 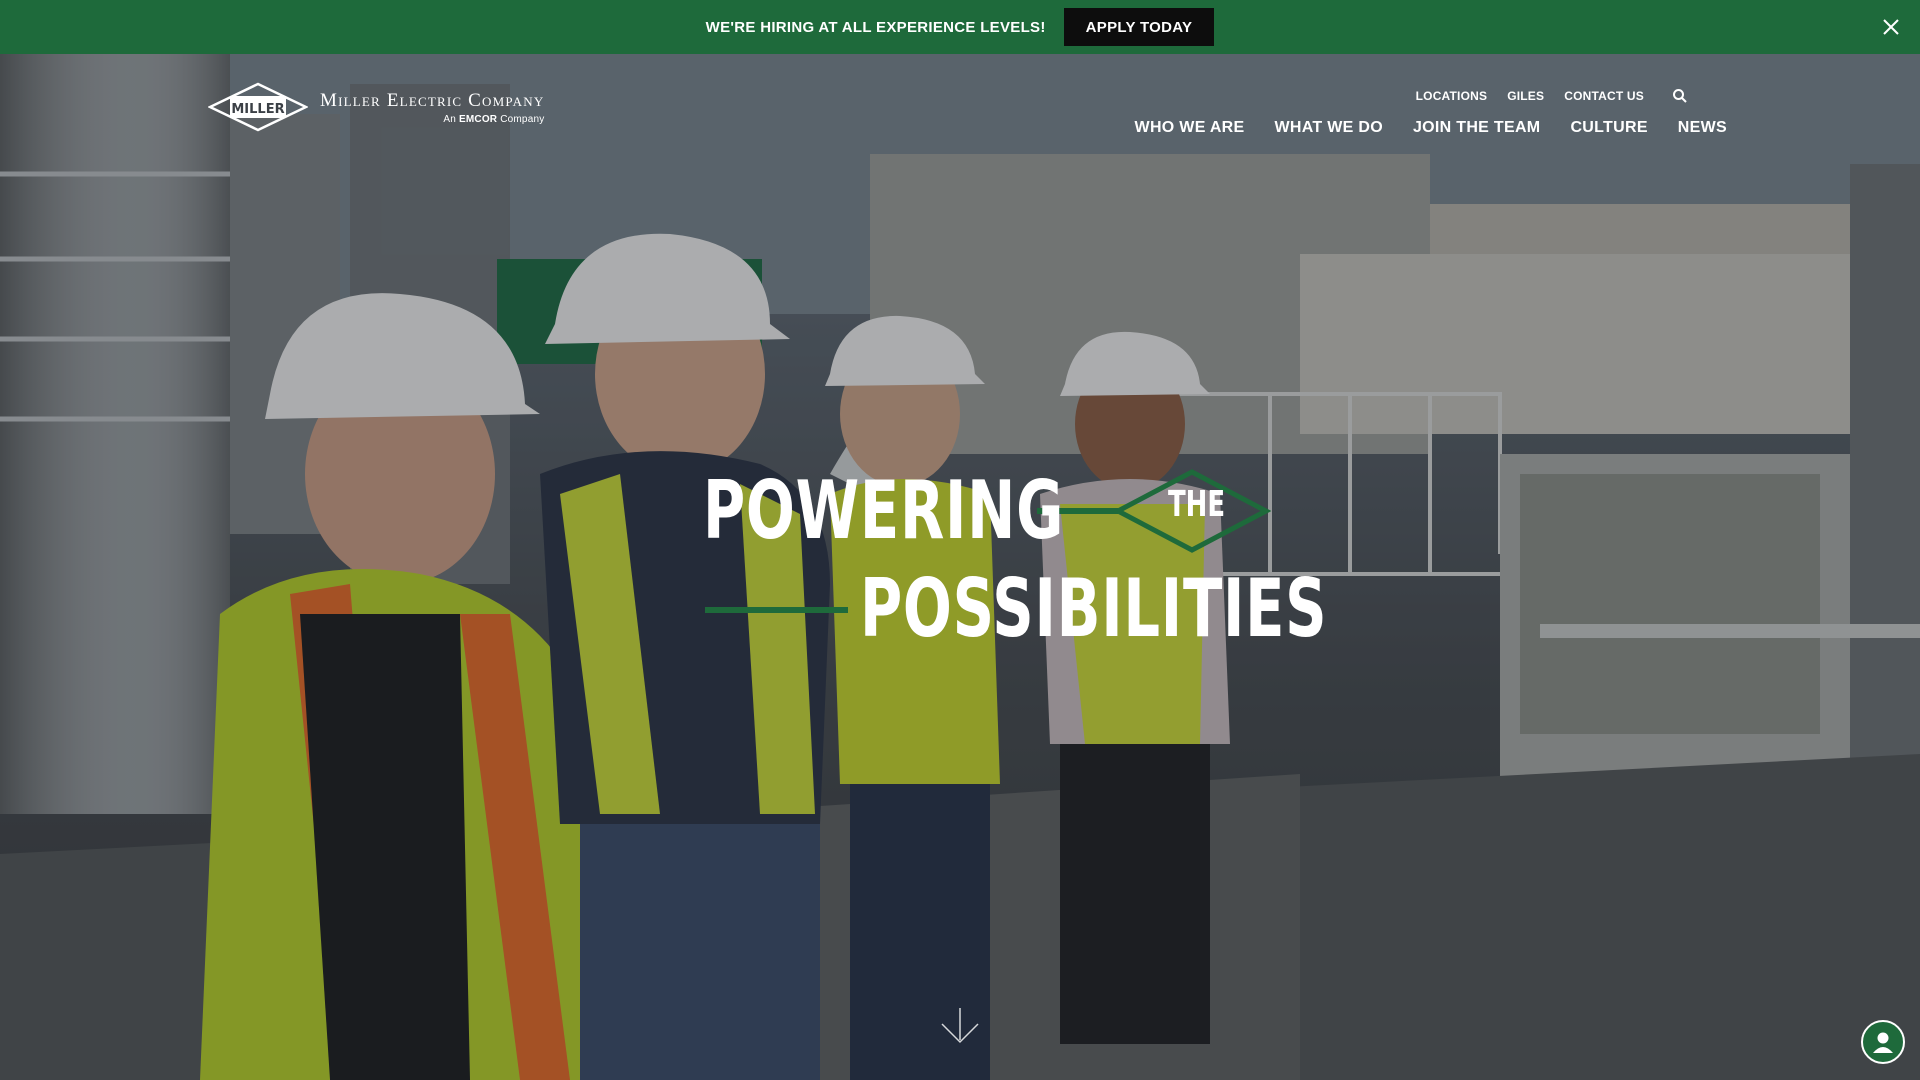 What do you see at coordinates (1190, 128) in the screenshot?
I see `nav-who-we-are: WHO WE ARE` at bounding box center [1190, 128].